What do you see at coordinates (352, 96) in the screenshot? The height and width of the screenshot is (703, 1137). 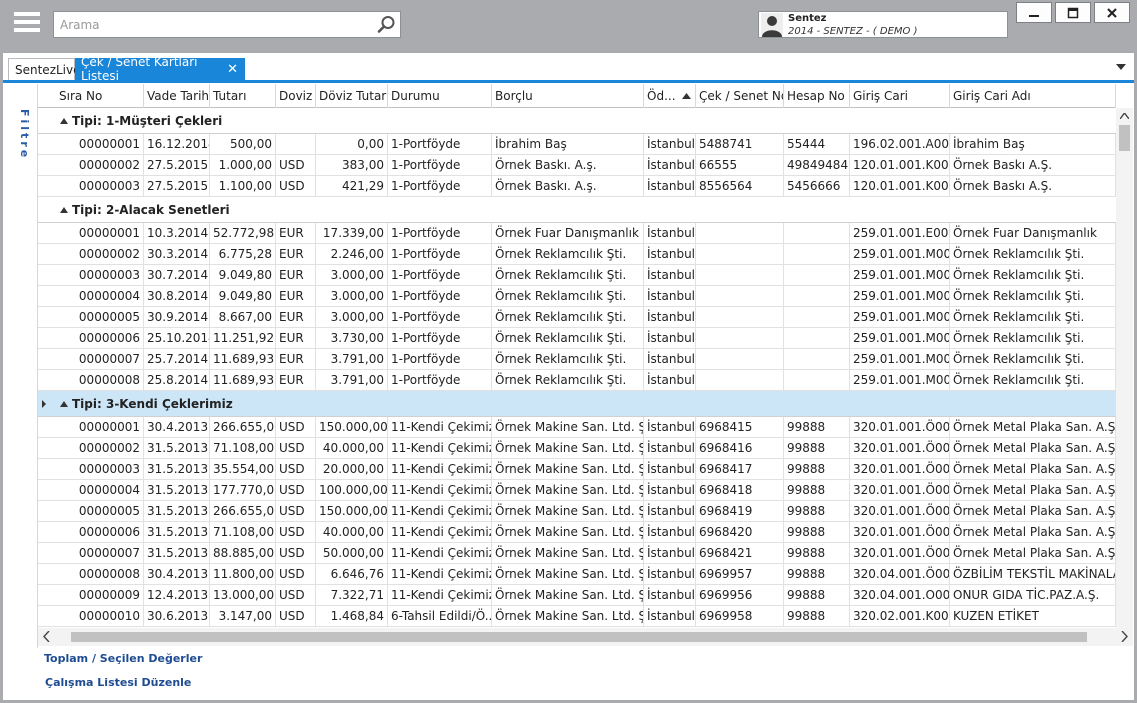 I see `column-header: Döviz Tutarı` at bounding box center [352, 96].